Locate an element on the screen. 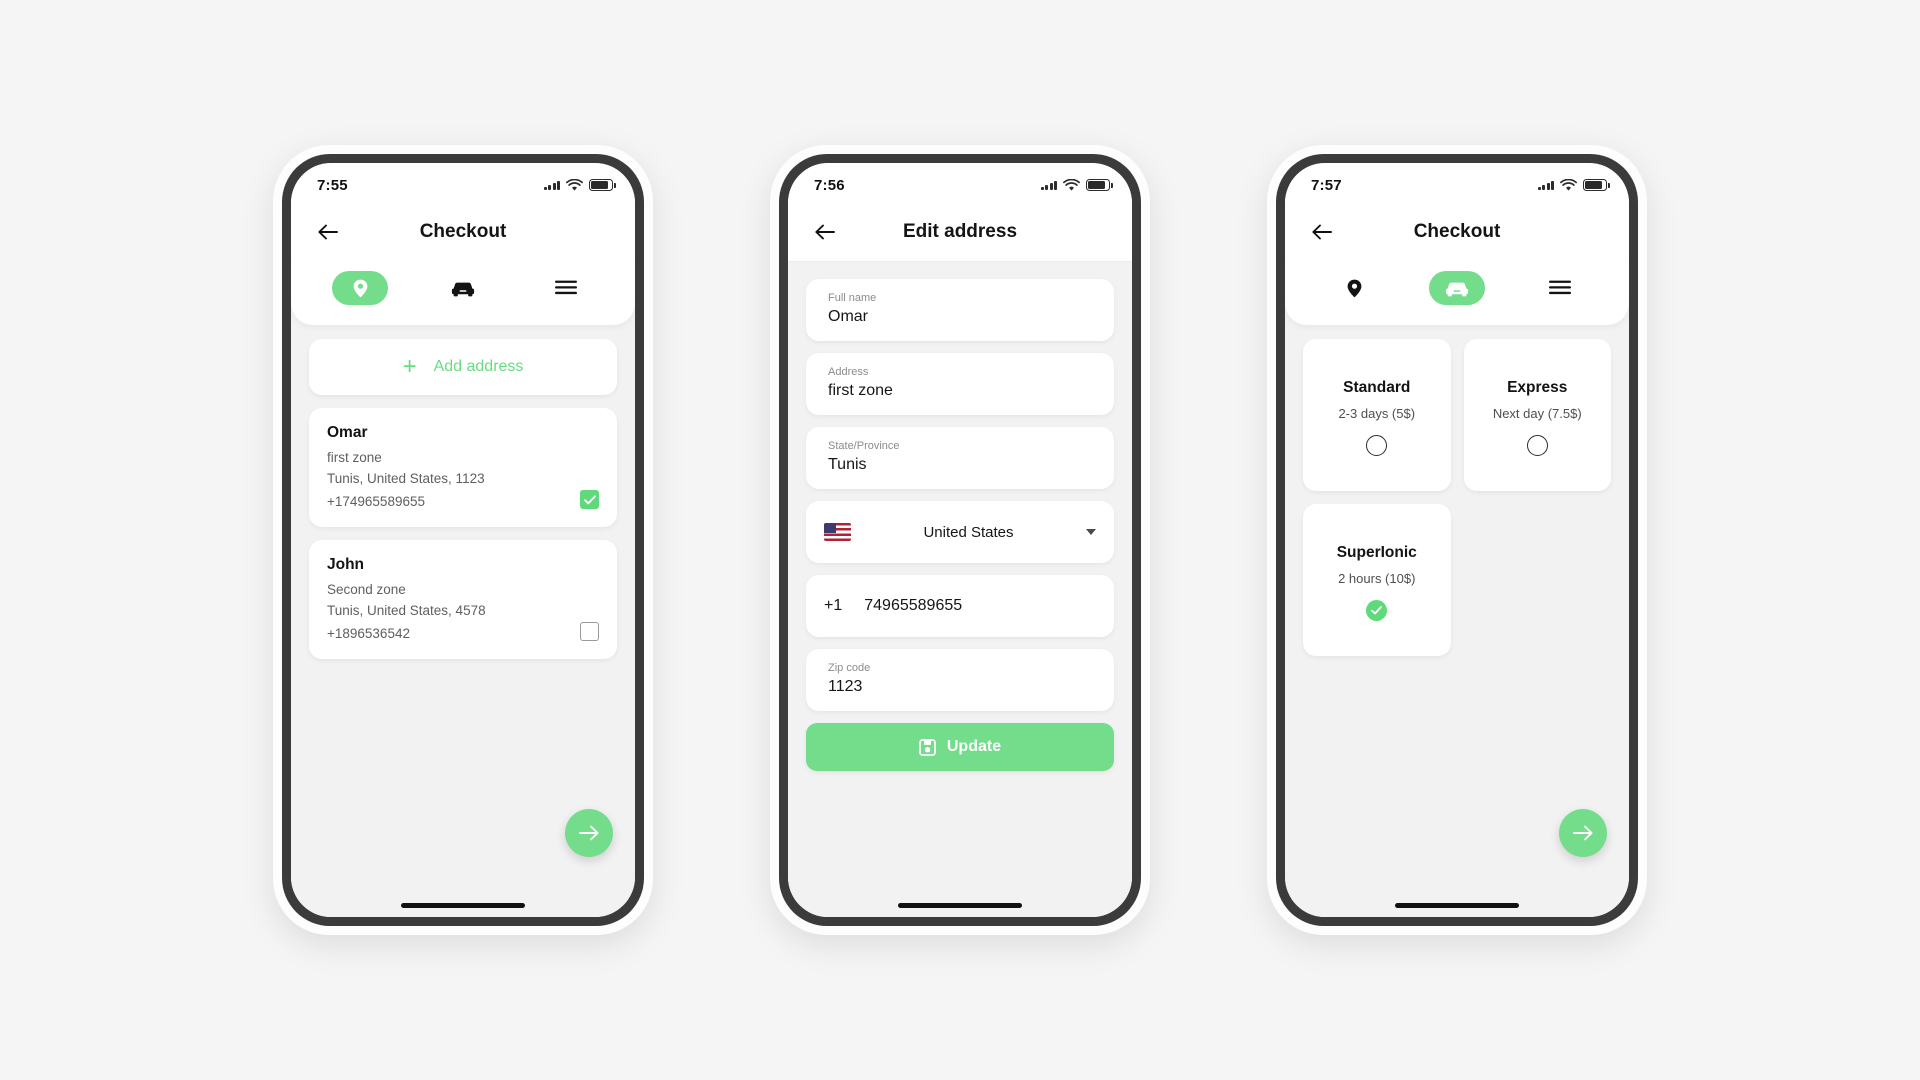 This screenshot has width=1920, height=1080. full-name-field: Full name Omar is located at coordinates (960, 310).